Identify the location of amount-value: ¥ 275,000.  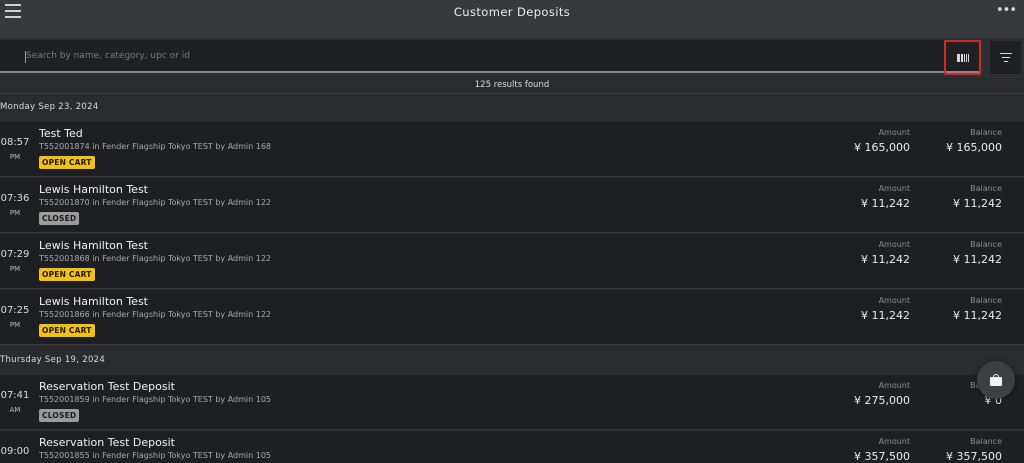
(882, 400).